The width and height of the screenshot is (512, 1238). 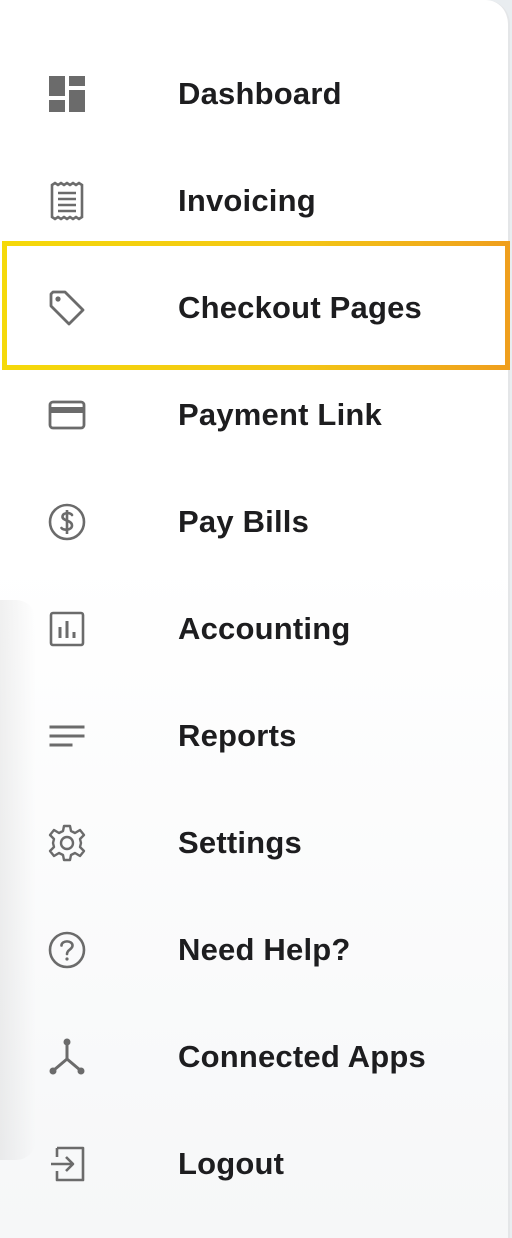 I want to click on sidebar-item-connected-apps: Connected Apps, so click(x=255, y=1056).